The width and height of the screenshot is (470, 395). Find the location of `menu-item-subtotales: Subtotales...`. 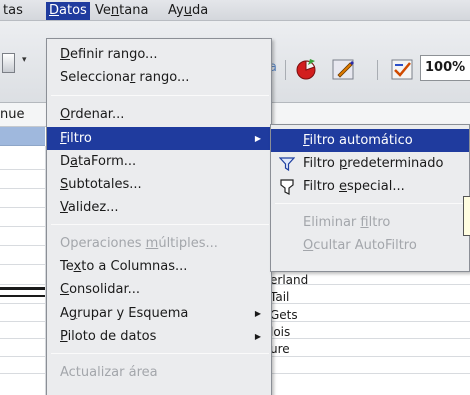

menu-item-subtotales: Subtotales... is located at coordinates (159, 184).